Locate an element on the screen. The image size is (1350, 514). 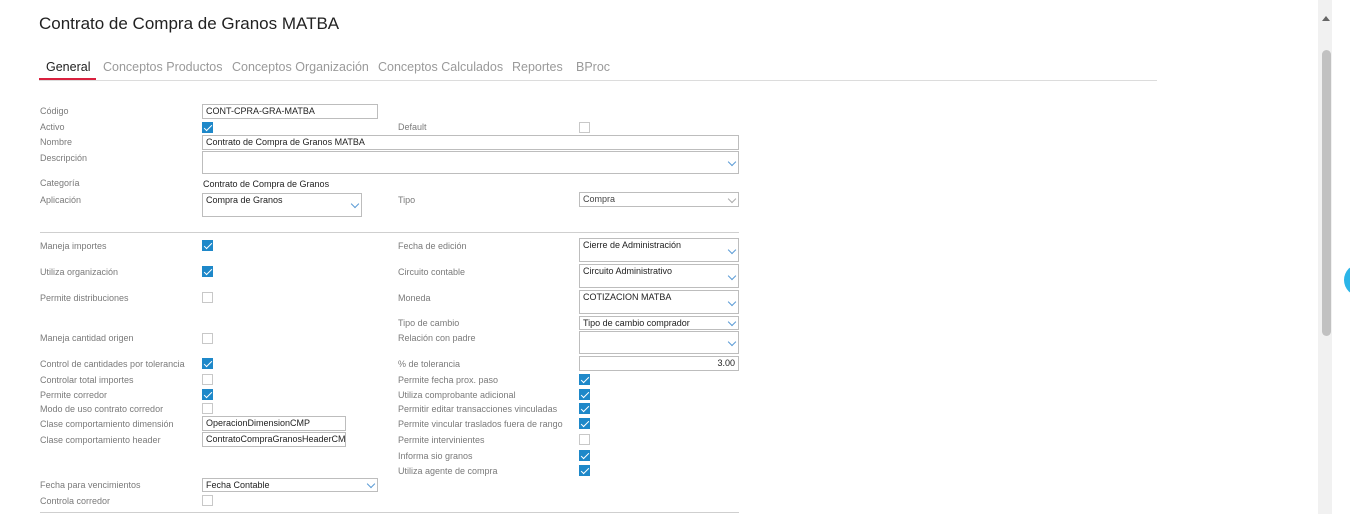
controlar-total-label: Controlar total importes is located at coordinates (87, 380).